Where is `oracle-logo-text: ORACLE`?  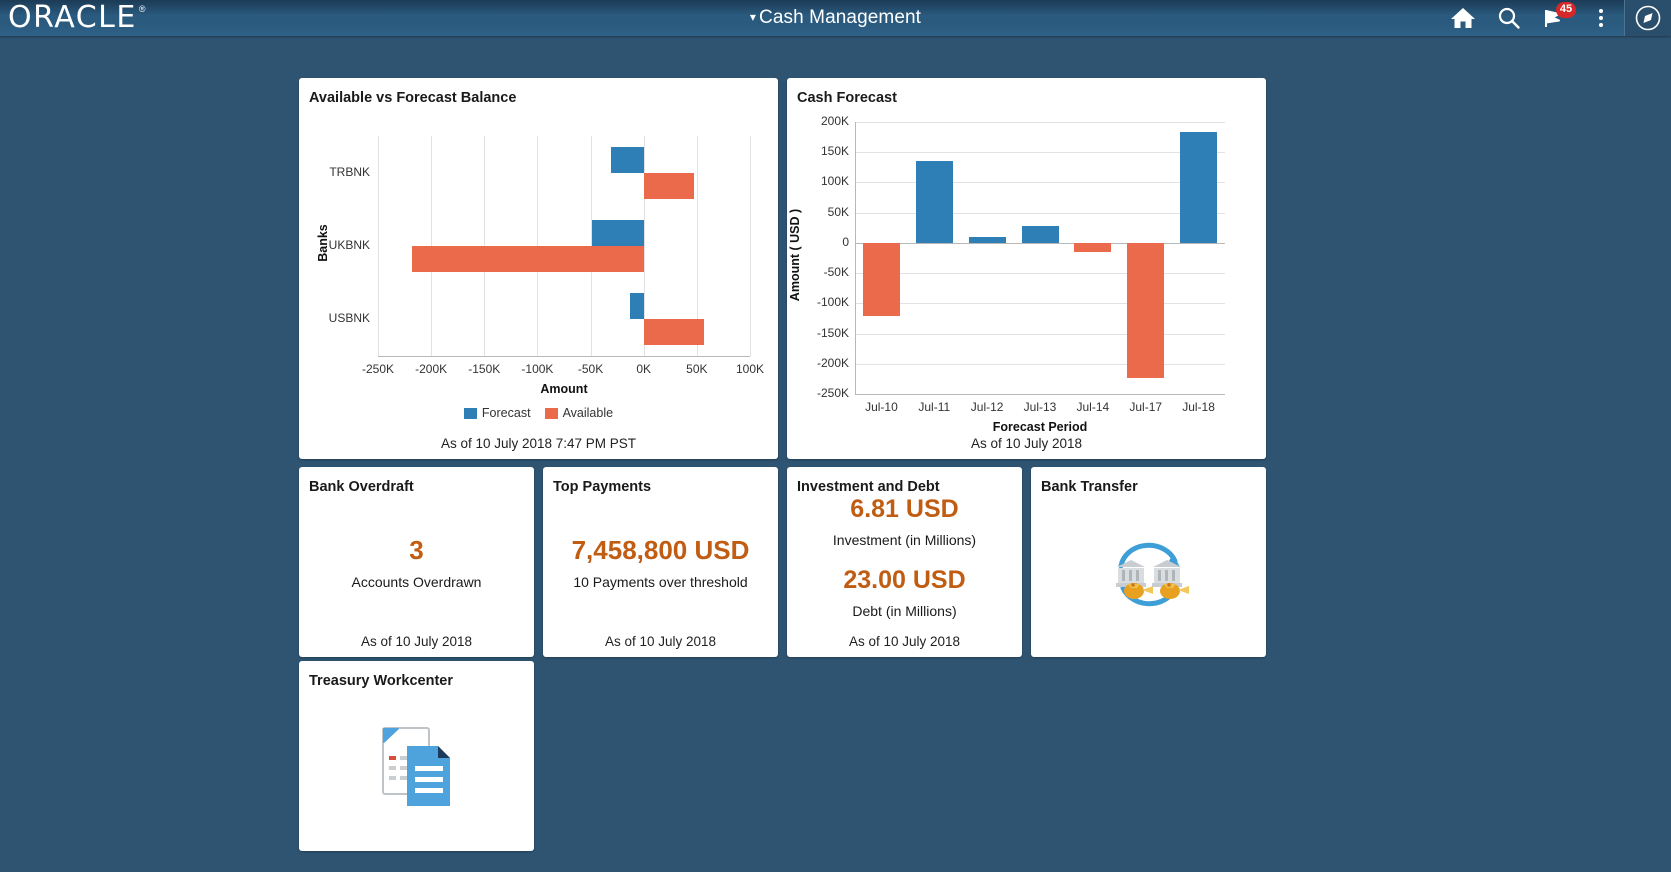 oracle-logo-text: ORACLE is located at coordinates (72, 17).